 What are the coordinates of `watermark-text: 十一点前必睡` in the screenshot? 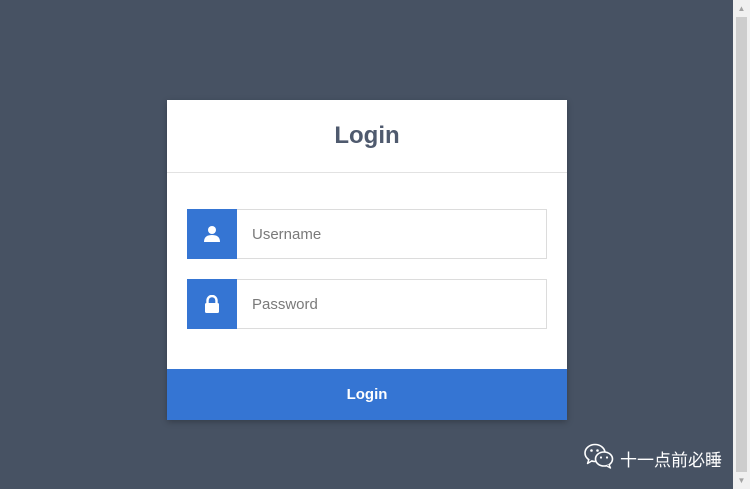 It's located at (671, 461).